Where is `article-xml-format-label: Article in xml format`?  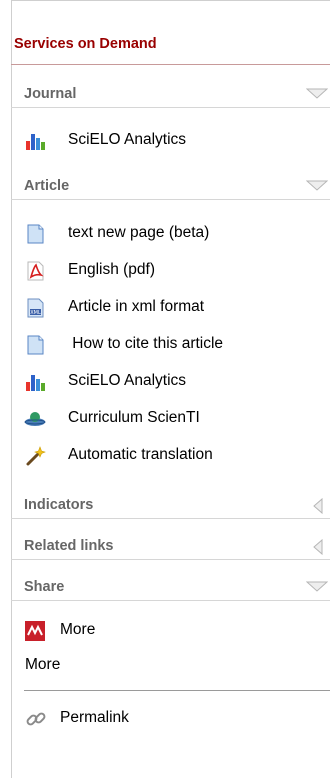 article-xml-format-label: Article in xml format is located at coordinates (136, 306).